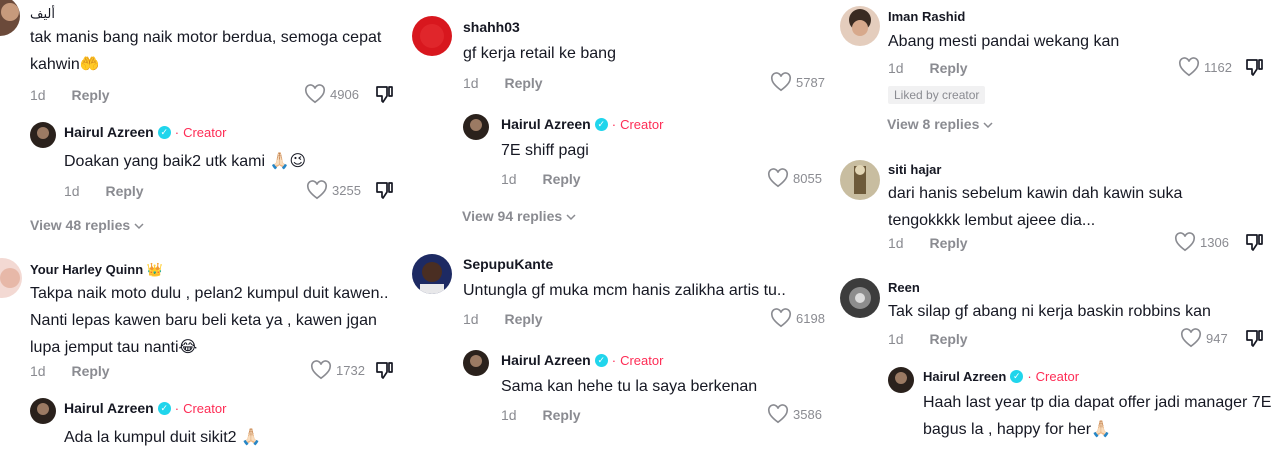 Image resolution: width=1280 pixels, height=456 pixels. I want to click on like-count: 947, so click(1217, 338).